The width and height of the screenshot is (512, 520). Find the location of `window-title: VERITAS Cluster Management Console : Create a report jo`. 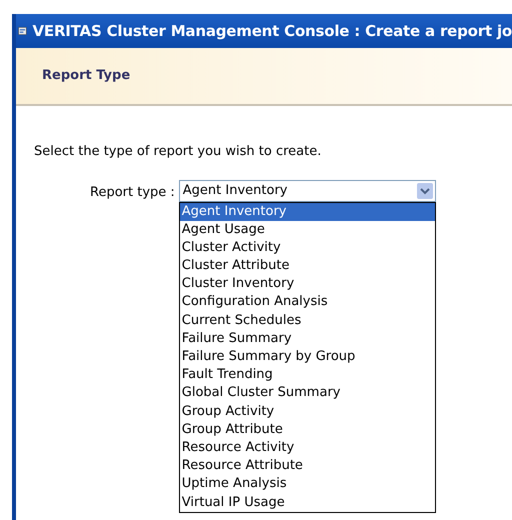

window-title: VERITAS Cluster Management Console : Create a report jo is located at coordinates (272, 31).